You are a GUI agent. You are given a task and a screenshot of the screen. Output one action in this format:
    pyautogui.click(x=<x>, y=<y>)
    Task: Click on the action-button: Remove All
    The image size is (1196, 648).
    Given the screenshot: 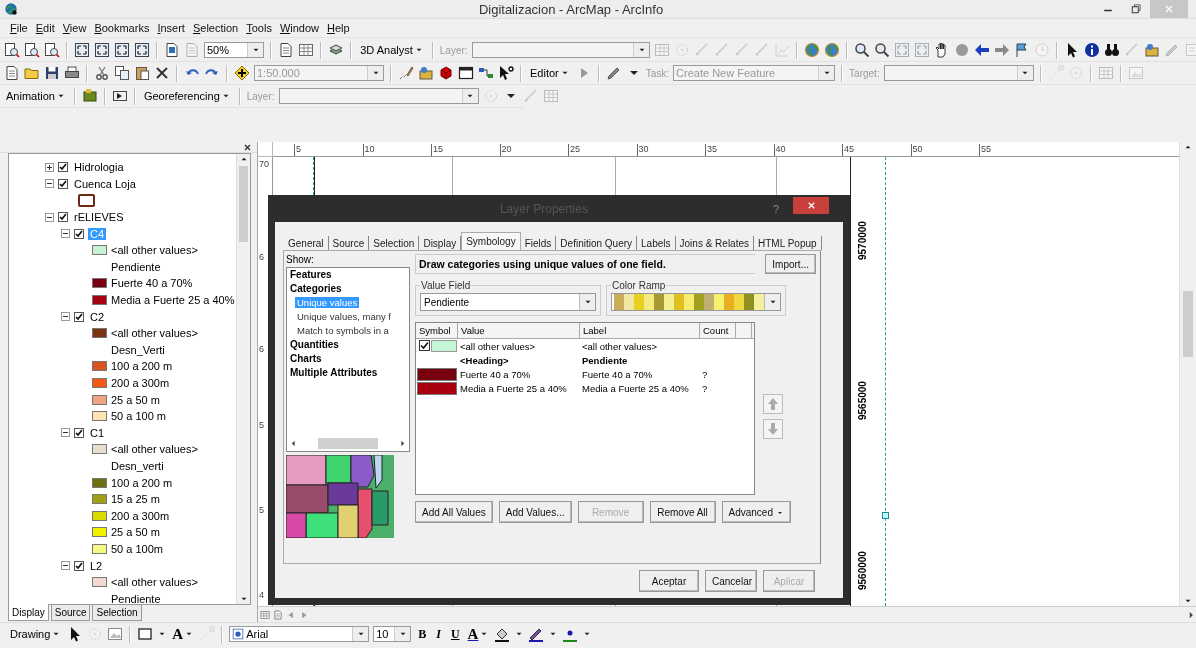 What is the action you would take?
    pyautogui.click(x=682, y=512)
    